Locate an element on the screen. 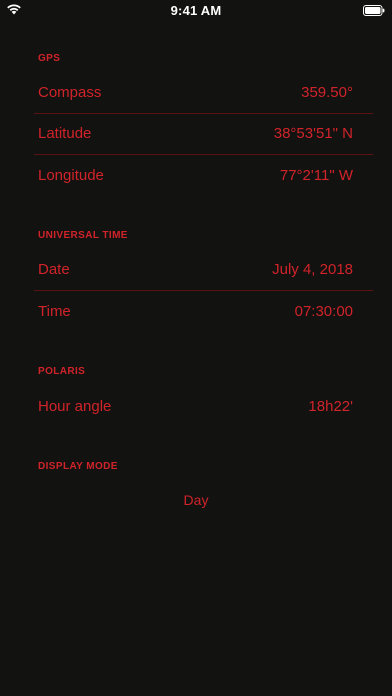 This screenshot has width=392, height=696. compass-row: Compass 359.50° is located at coordinates (203, 93).